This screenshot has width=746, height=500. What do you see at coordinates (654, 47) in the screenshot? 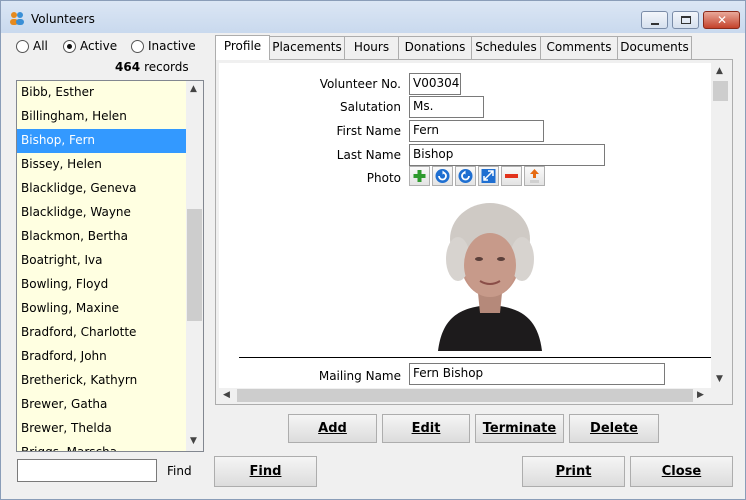
I see `tab-documents: Documents` at bounding box center [654, 47].